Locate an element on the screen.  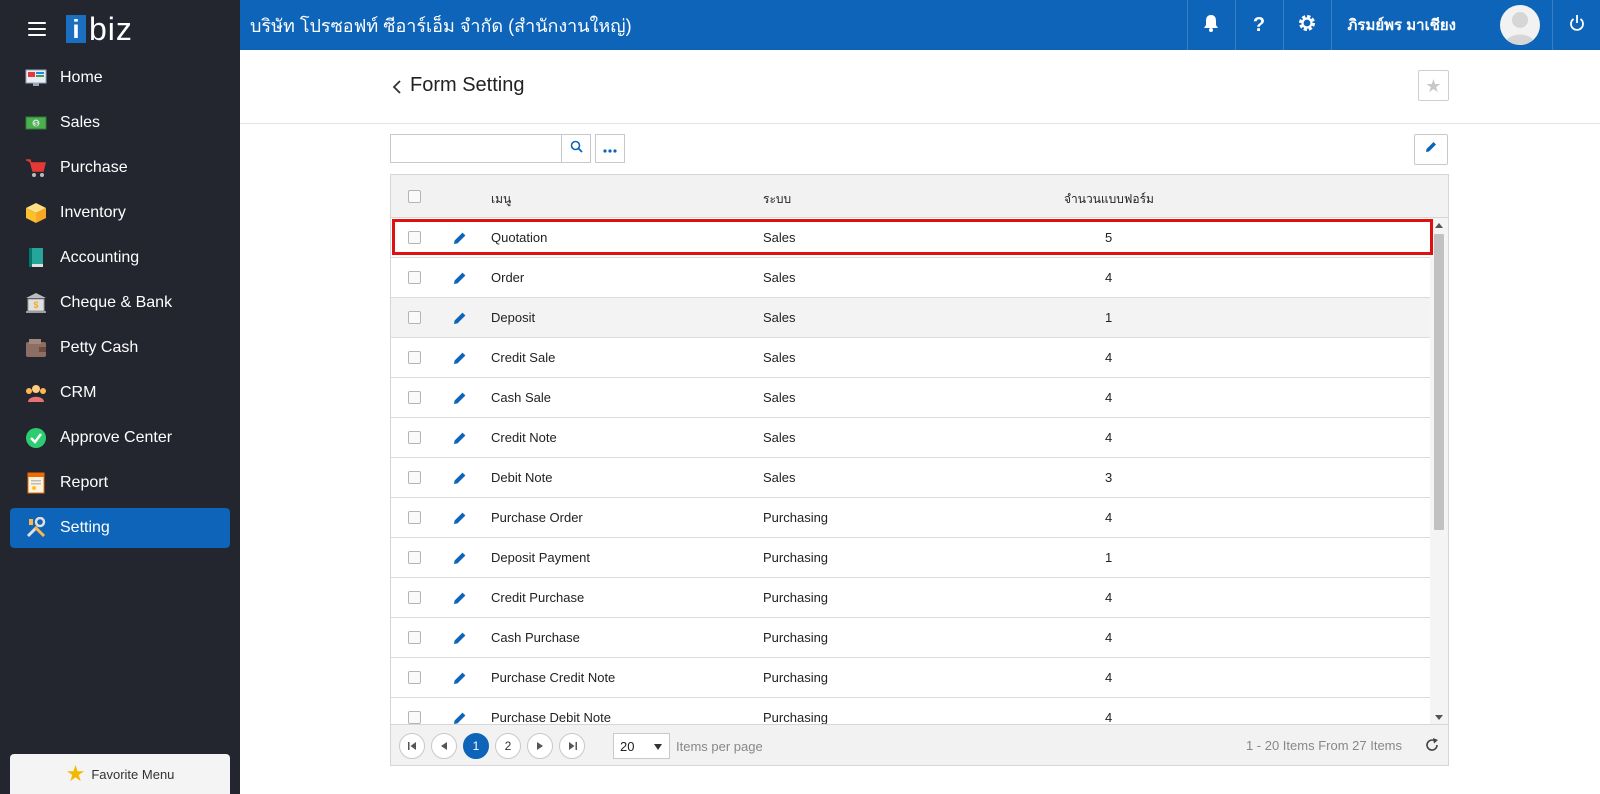
table-row: Purchase Credit Note Purchasing 4 is located at coordinates (910, 678).